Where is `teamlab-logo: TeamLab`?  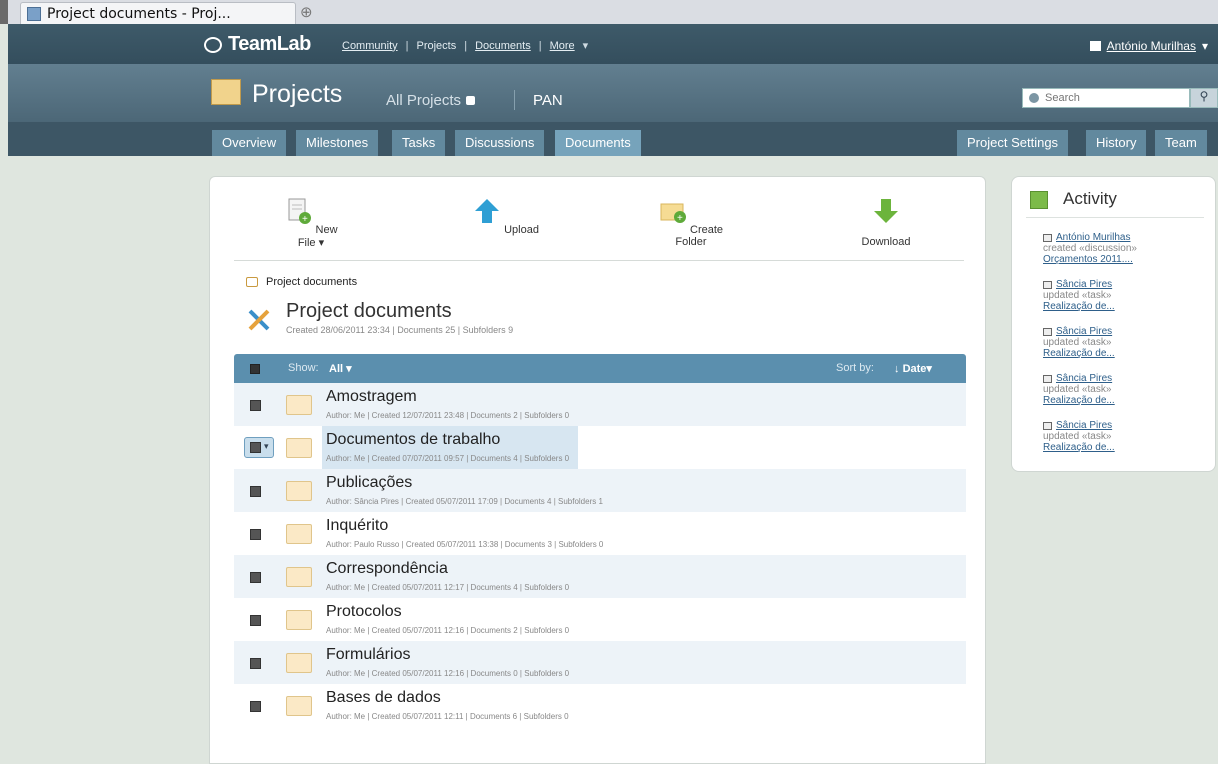
teamlab-logo: TeamLab is located at coordinates (257, 44).